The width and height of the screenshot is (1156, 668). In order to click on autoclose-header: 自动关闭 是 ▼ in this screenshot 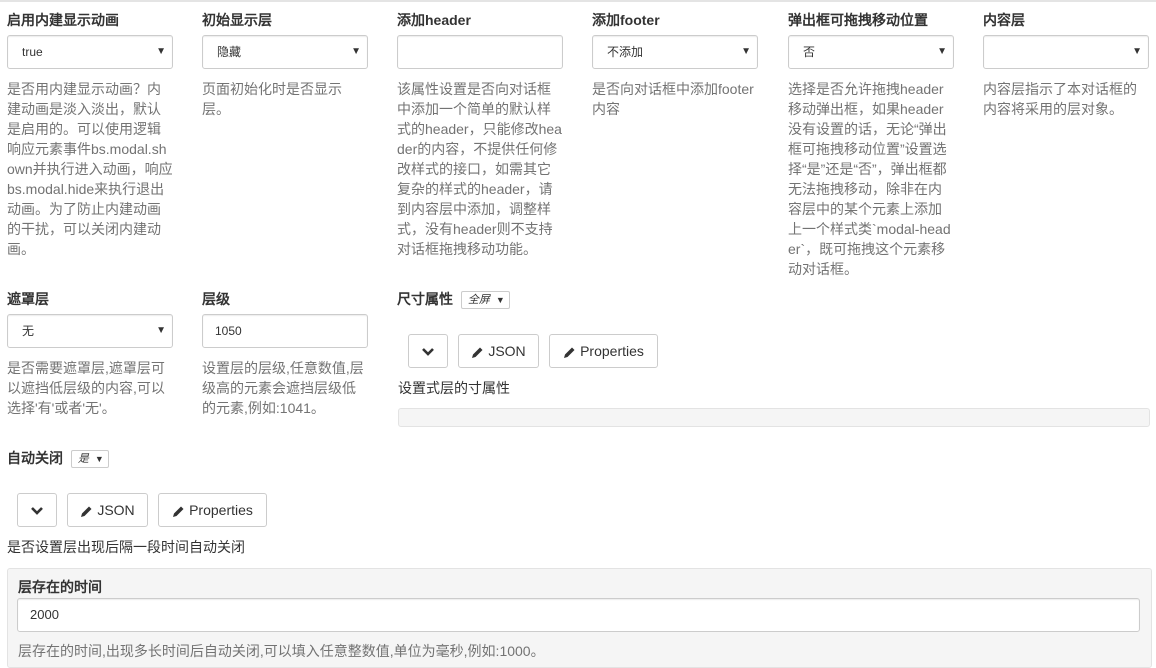, I will do `click(58, 458)`.